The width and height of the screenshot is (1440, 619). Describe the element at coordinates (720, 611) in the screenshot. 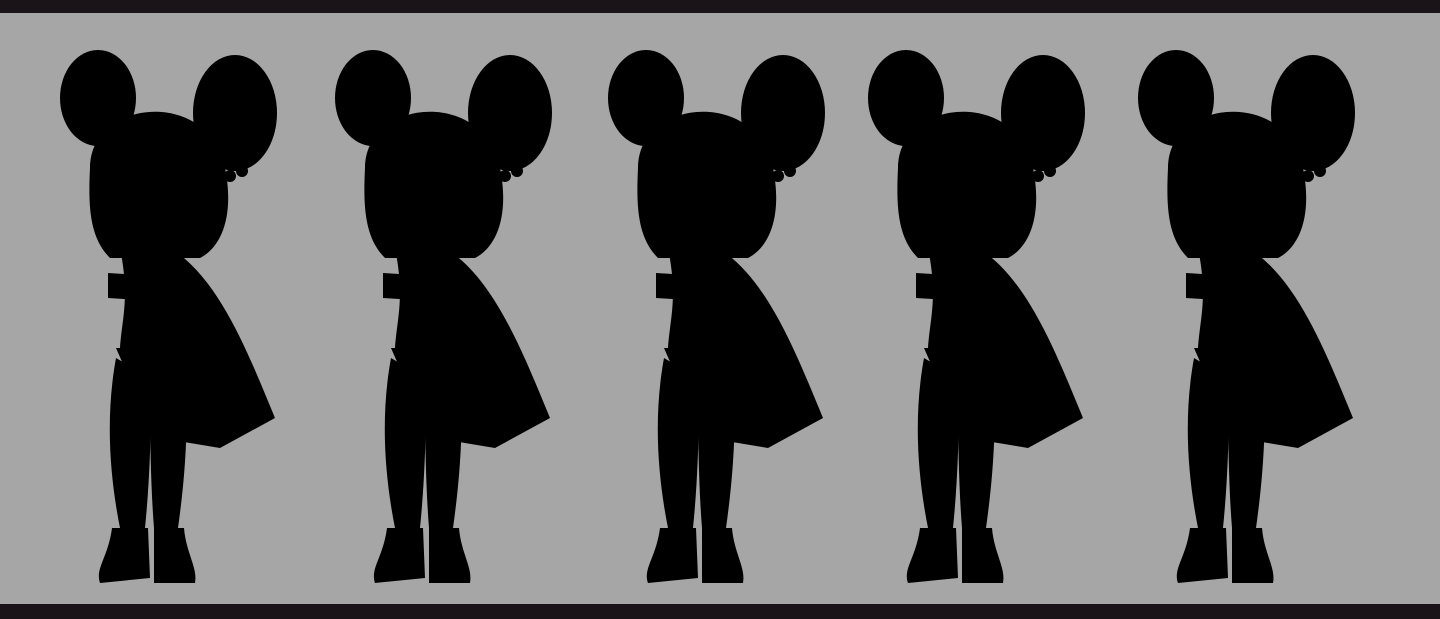

I see `bottom-border` at that location.